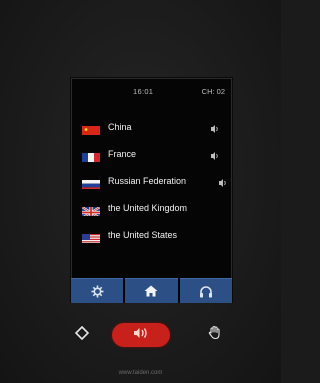 This screenshot has height=383, width=320. What do you see at coordinates (140, 373) in the screenshot?
I see `website-label: www.taiden.com` at bounding box center [140, 373].